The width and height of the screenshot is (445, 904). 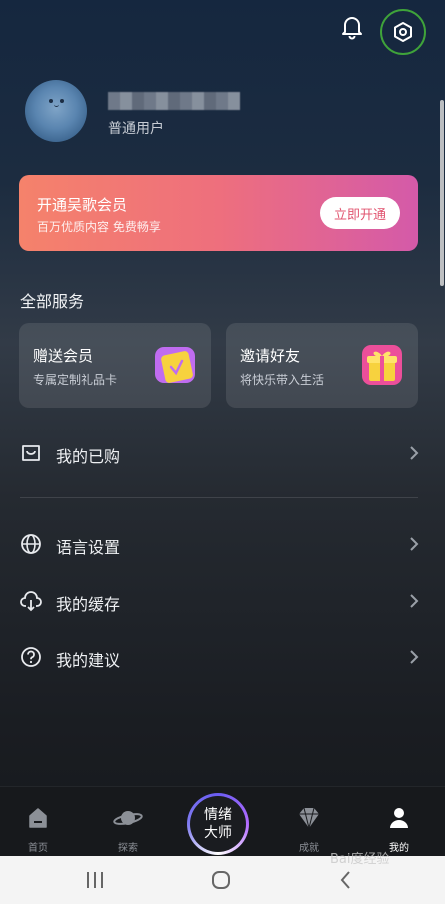 I want to click on planet-icon, so click(x=128, y=820).